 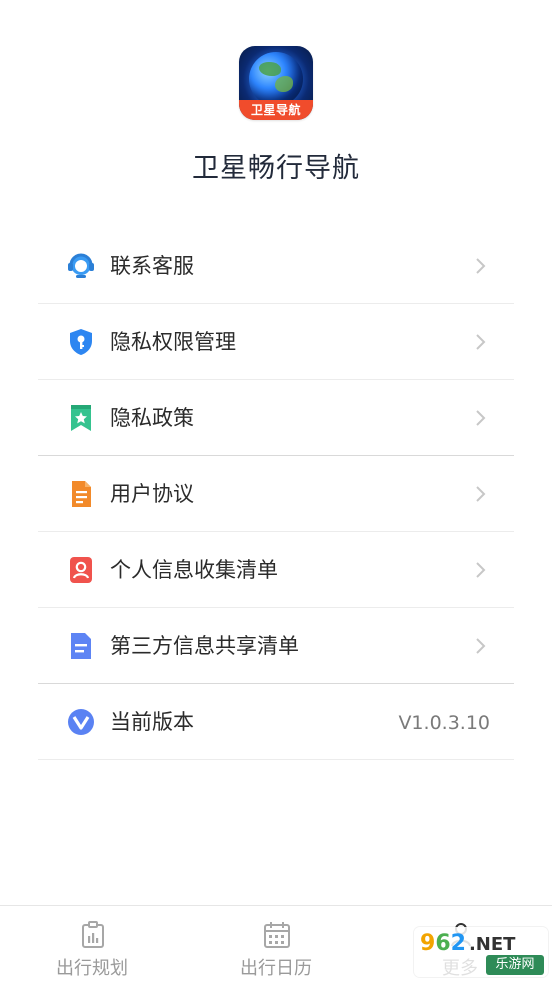 What do you see at coordinates (515, 965) in the screenshot?
I see `watermark-subtitle: 乐游网` at bounding box center [515, 965].